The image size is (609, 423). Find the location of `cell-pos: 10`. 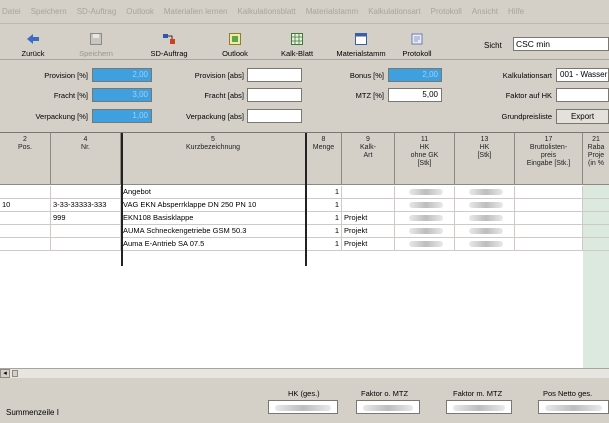

cell-pos: 10 is located at coordinates (25, 205).